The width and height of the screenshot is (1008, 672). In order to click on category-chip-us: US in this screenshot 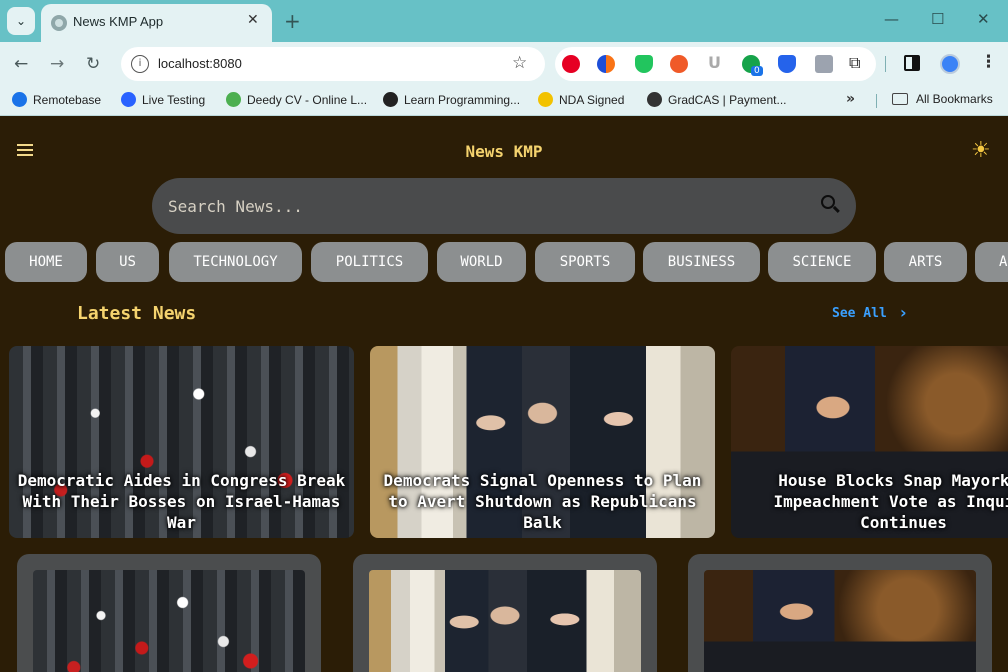, I will do `click(127, 262)`.